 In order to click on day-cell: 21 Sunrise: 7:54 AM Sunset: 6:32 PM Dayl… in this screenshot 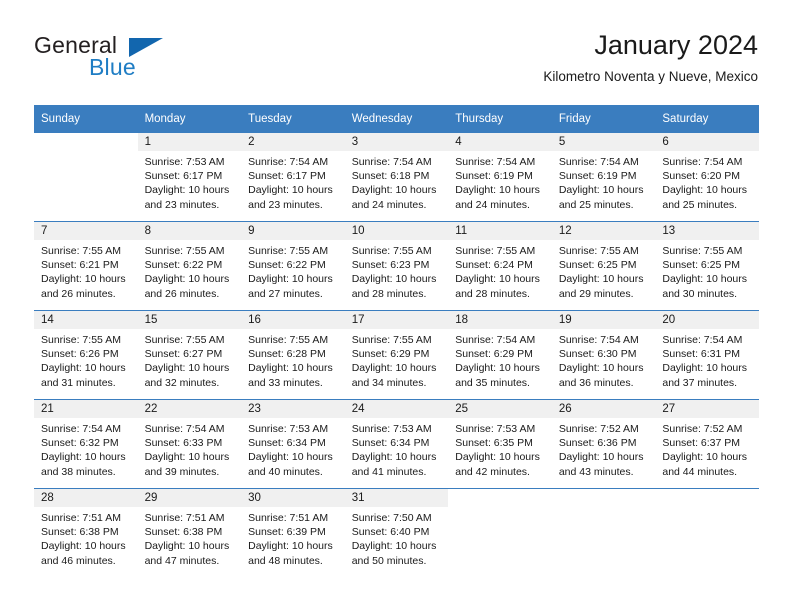, I will do `click(86, 444)`.